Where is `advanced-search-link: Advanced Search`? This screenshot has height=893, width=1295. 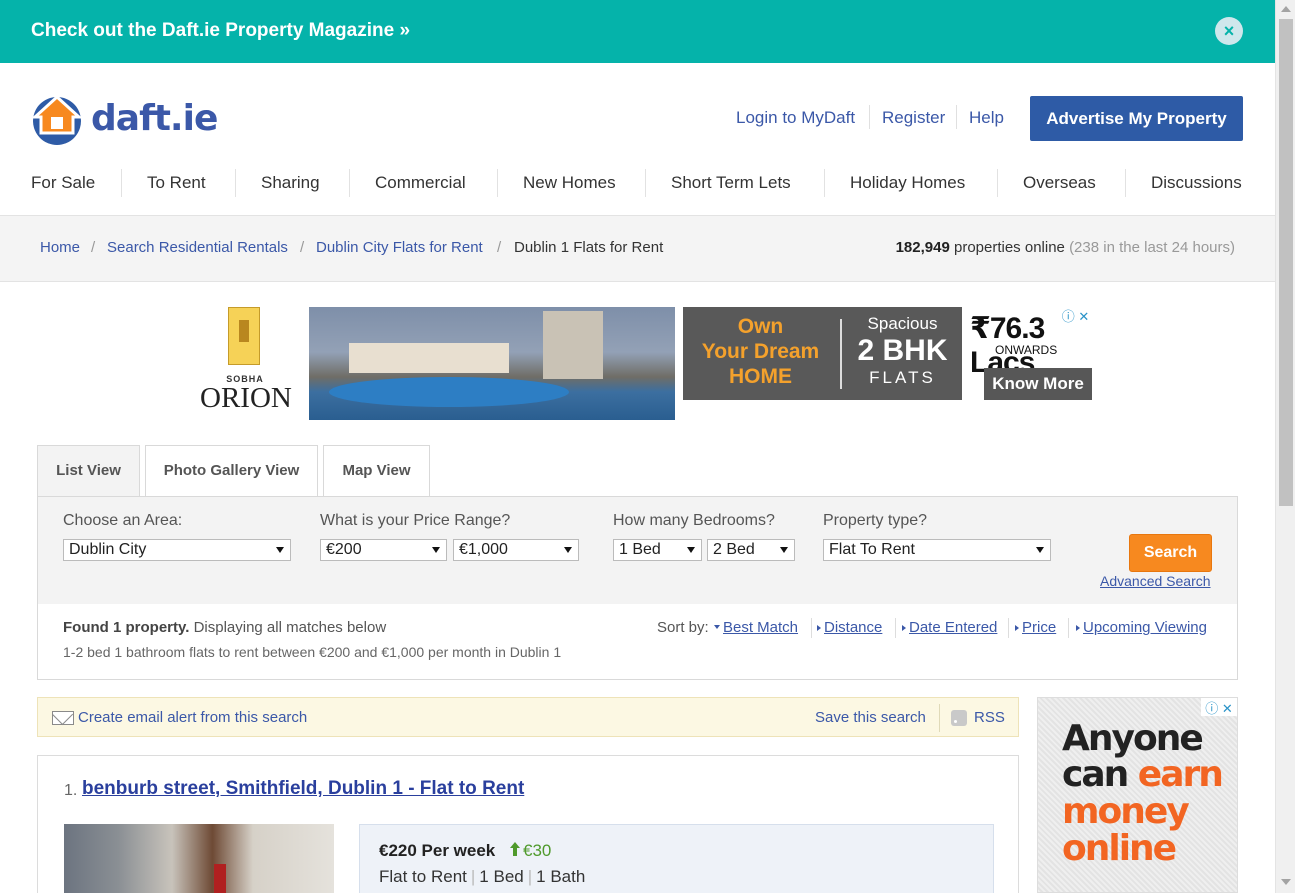 advanced-search-link: Advanced Search is located at coordinates (1155, 581).